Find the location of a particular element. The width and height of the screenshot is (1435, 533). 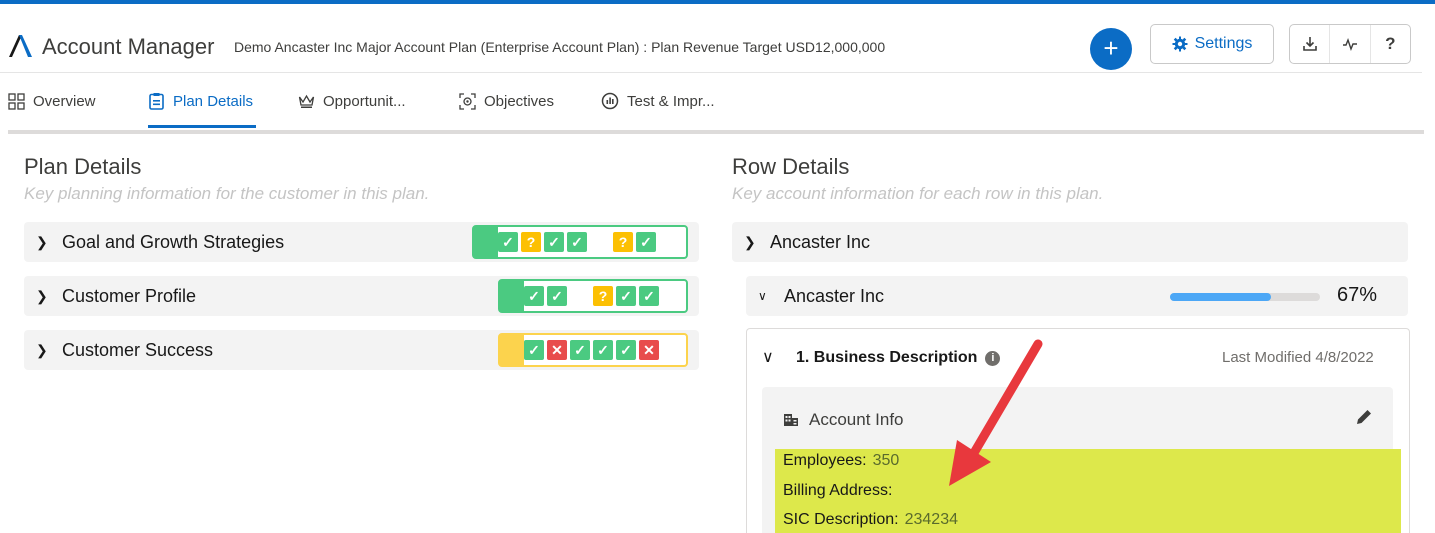

help-button: ? is located at coordinates (1390, 44).